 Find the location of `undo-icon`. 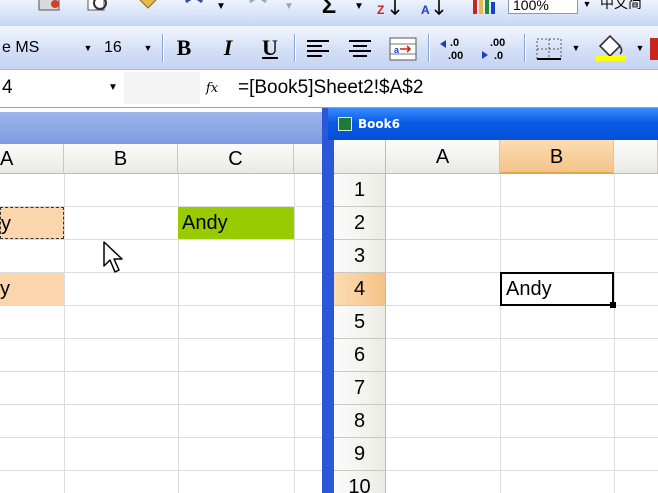

undo-icon is located at coordinates (195, 9).